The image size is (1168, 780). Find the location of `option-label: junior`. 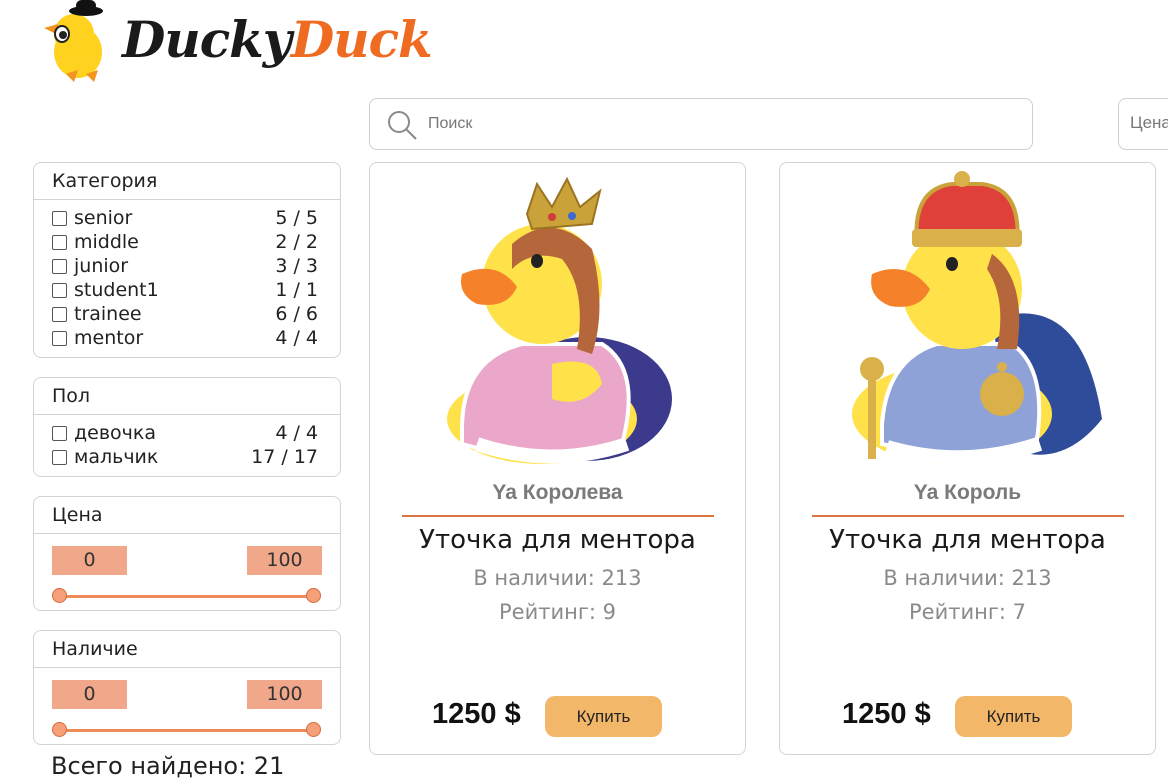

option-label: junior is located at coordinates (101, 266).